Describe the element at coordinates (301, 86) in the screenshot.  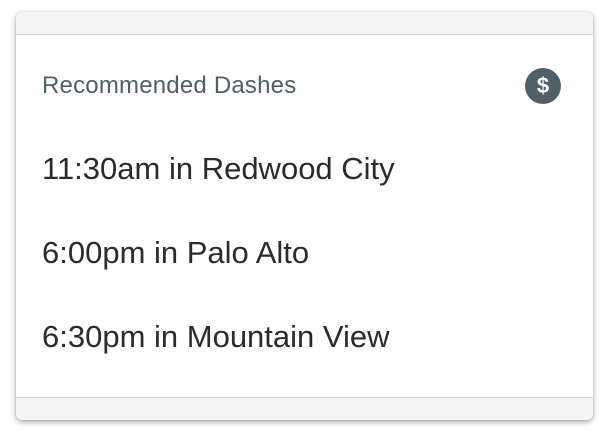
I see `card-header: Recommended Dashes $` at that location.